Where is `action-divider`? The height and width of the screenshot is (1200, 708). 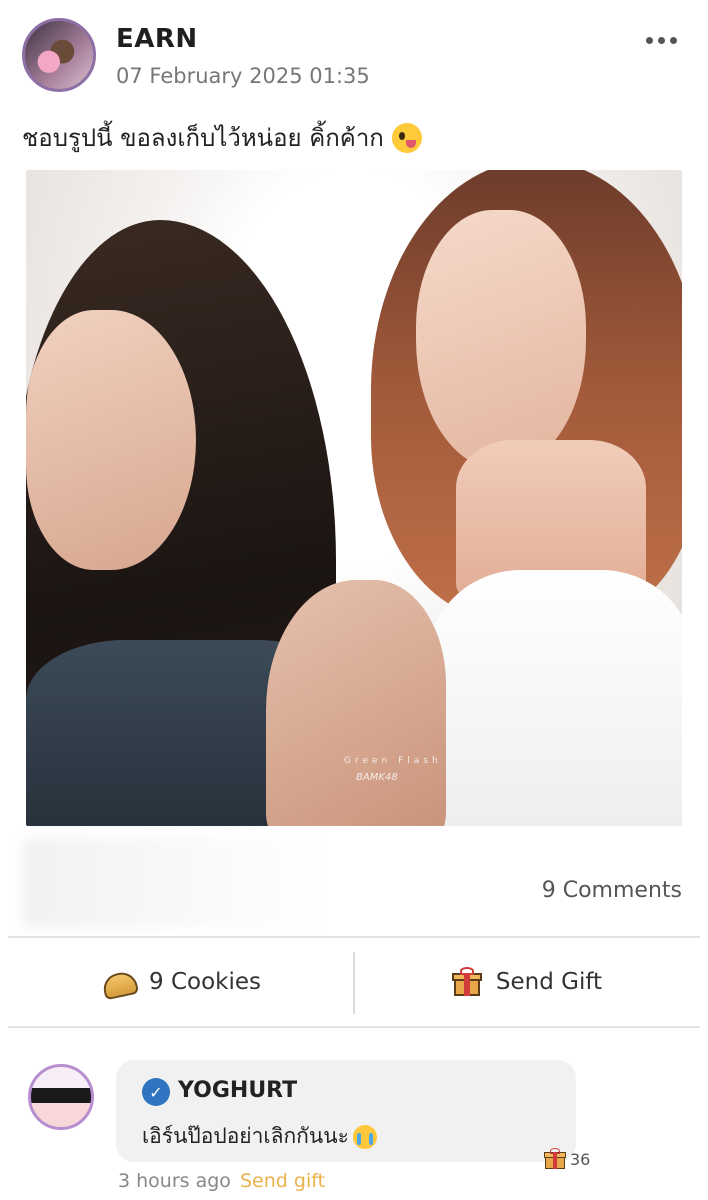 action-divider is located at coordinates (354, 983).